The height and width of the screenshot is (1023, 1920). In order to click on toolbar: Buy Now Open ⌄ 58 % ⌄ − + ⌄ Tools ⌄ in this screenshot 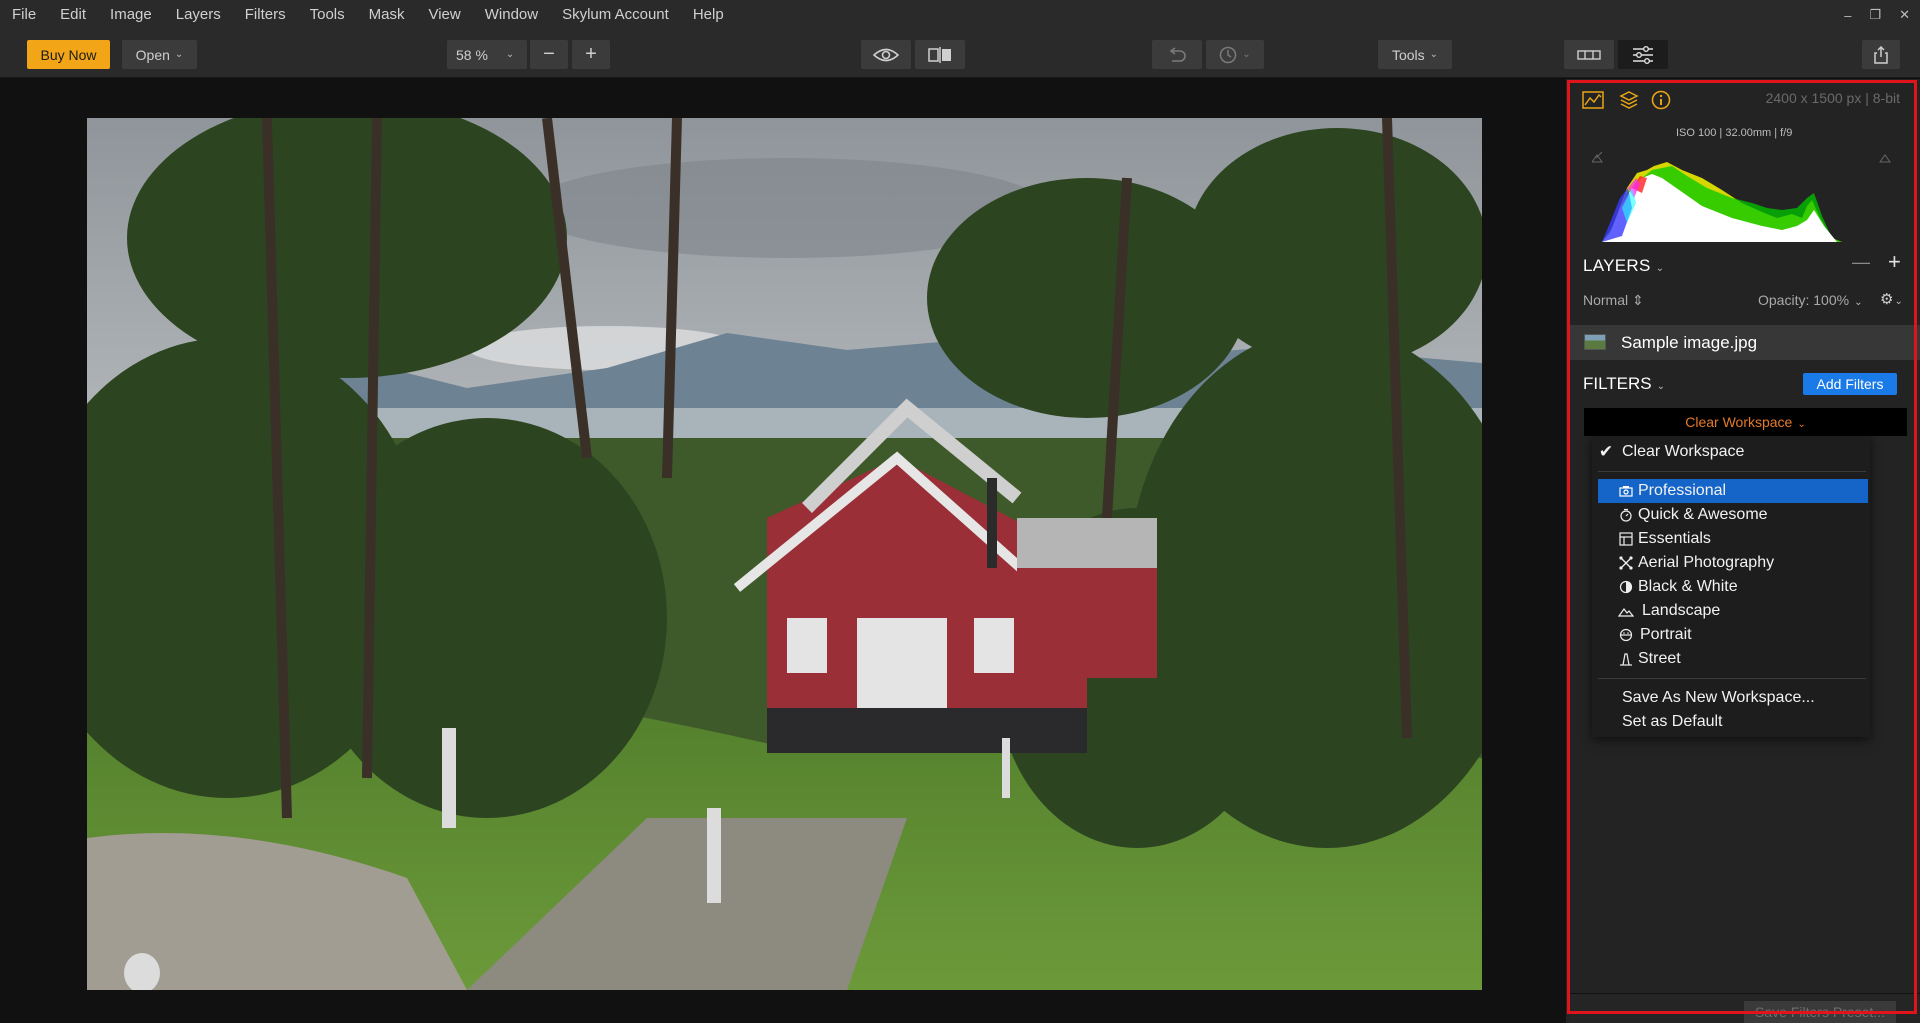, I will do `click(960, 54)`.